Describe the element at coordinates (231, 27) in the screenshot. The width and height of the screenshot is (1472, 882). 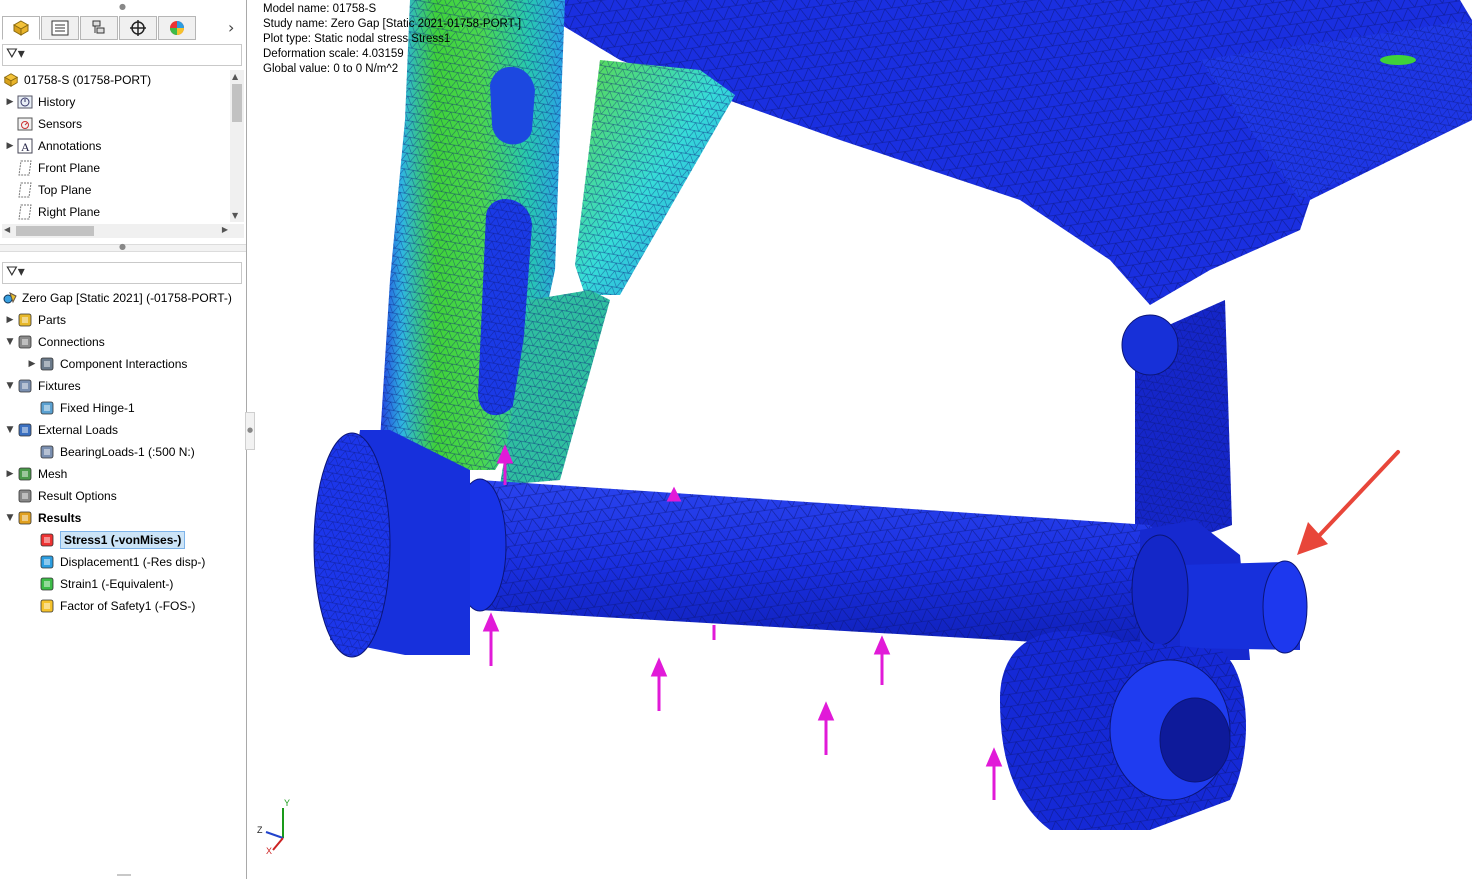
I see `more-tabs-chevron-icon: ›` at that location.